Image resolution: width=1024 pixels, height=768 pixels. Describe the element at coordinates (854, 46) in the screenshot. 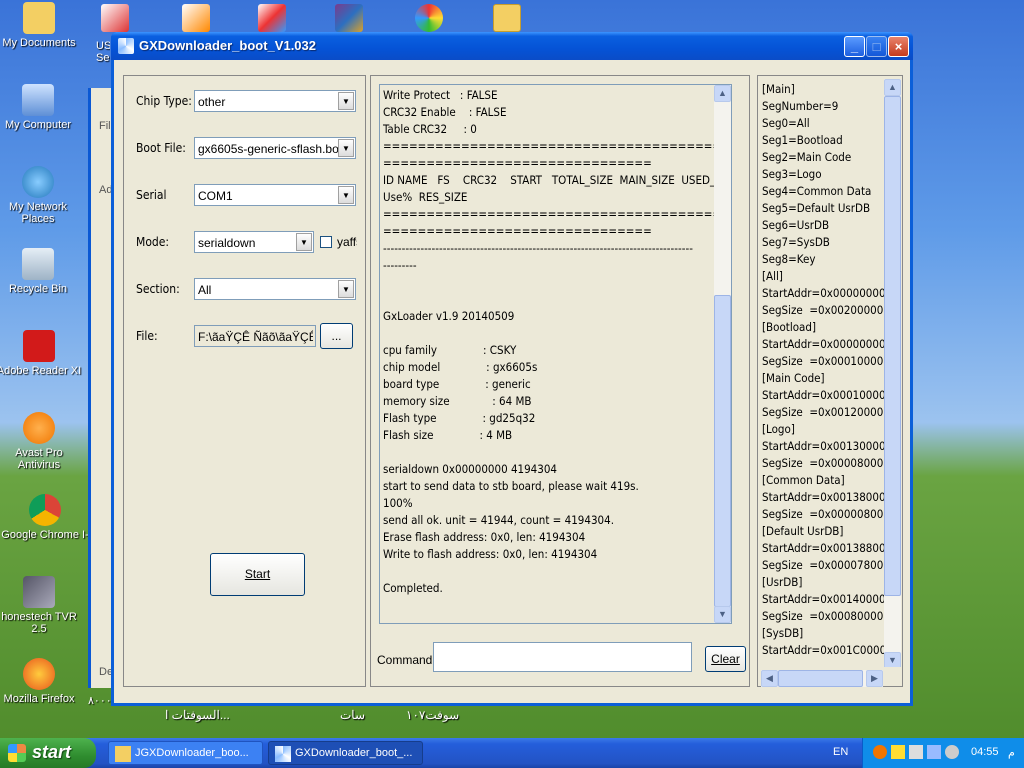

I see `minimize-button: _` at that location.